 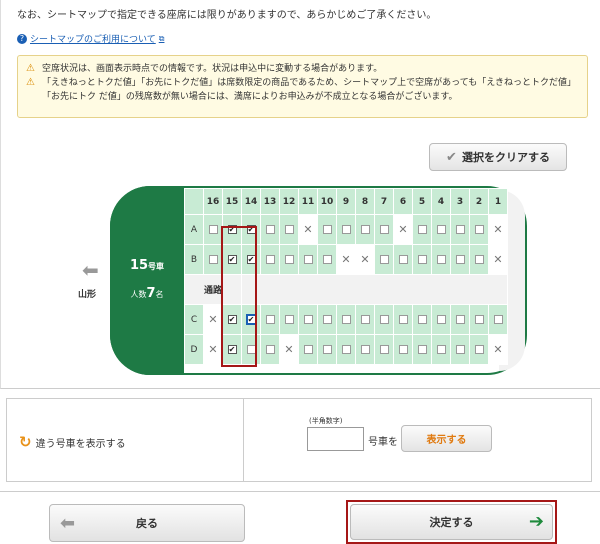 What do you see at coordinates (147, 523) in the screenshot?
I see `back-button: ⬅ 戻る` at bounding box center [147, 523].